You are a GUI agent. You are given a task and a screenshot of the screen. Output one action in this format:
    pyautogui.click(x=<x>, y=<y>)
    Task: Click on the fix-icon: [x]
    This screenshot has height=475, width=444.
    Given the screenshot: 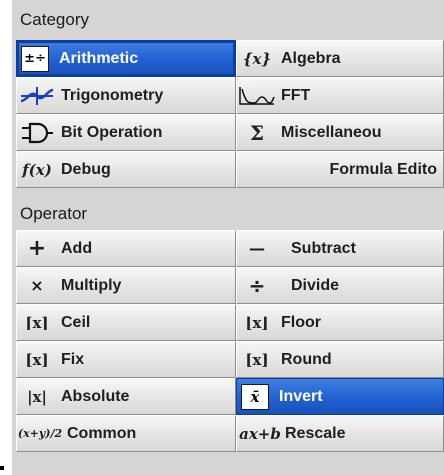 What is the action you would take?
    pyautogui.click(x=37, y=359)
    